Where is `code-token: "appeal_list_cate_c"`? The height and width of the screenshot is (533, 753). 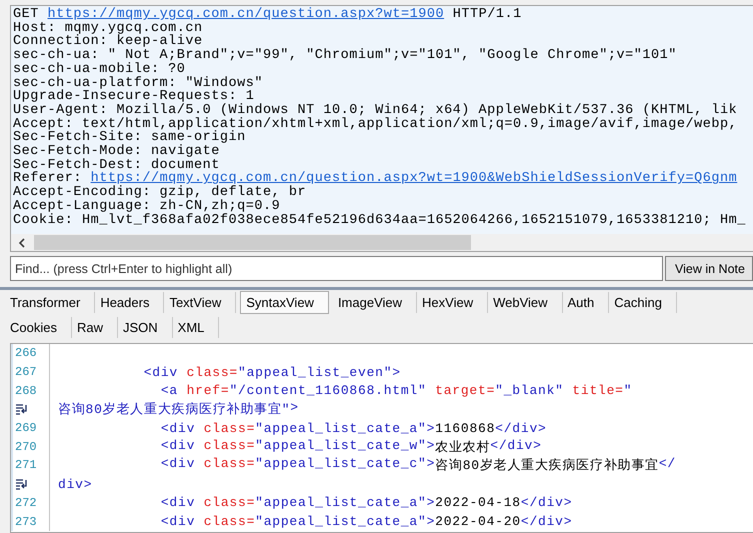
code-token: "appeal_list_cate_c" is located at coordinates (341, 465).